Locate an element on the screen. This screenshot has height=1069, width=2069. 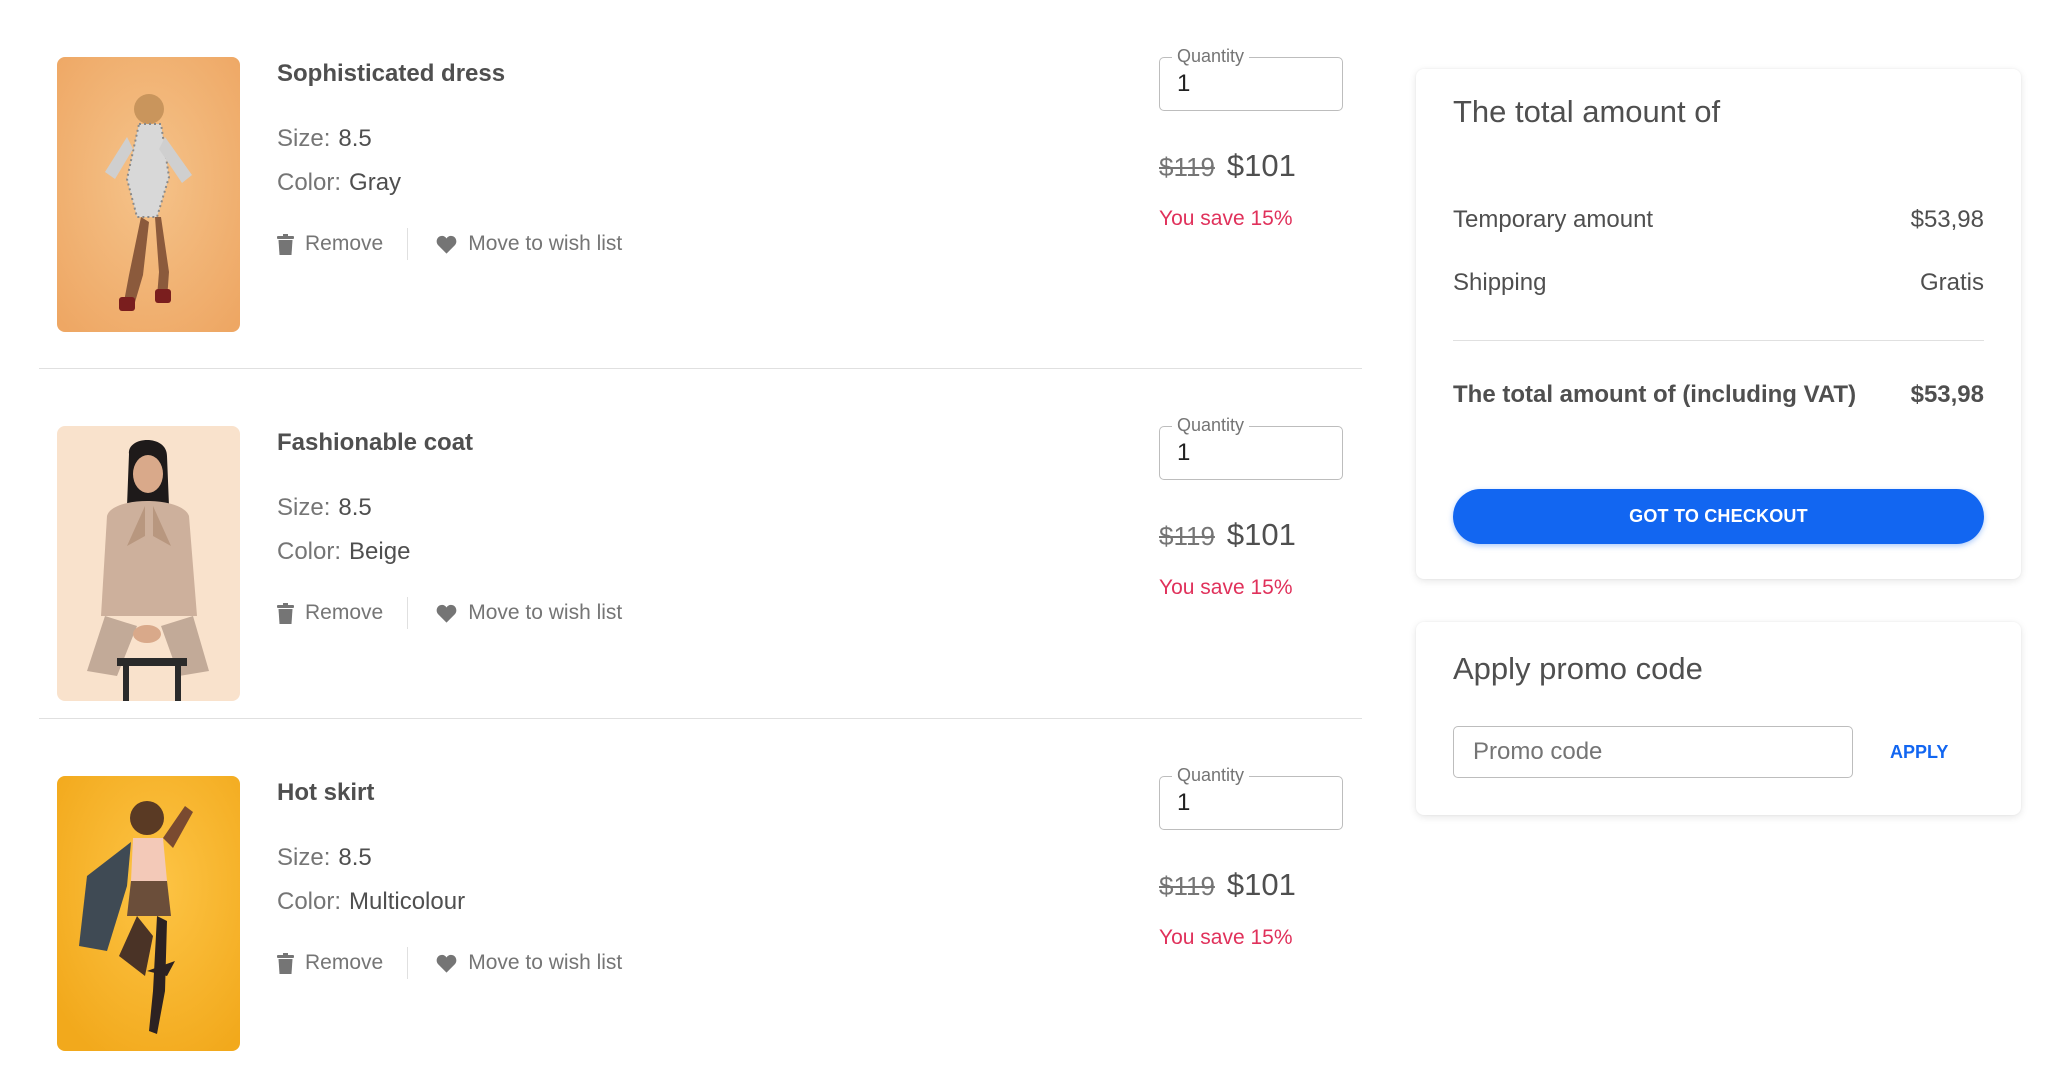
summary-title: The total amount of is located at coordinates (1587, 111).